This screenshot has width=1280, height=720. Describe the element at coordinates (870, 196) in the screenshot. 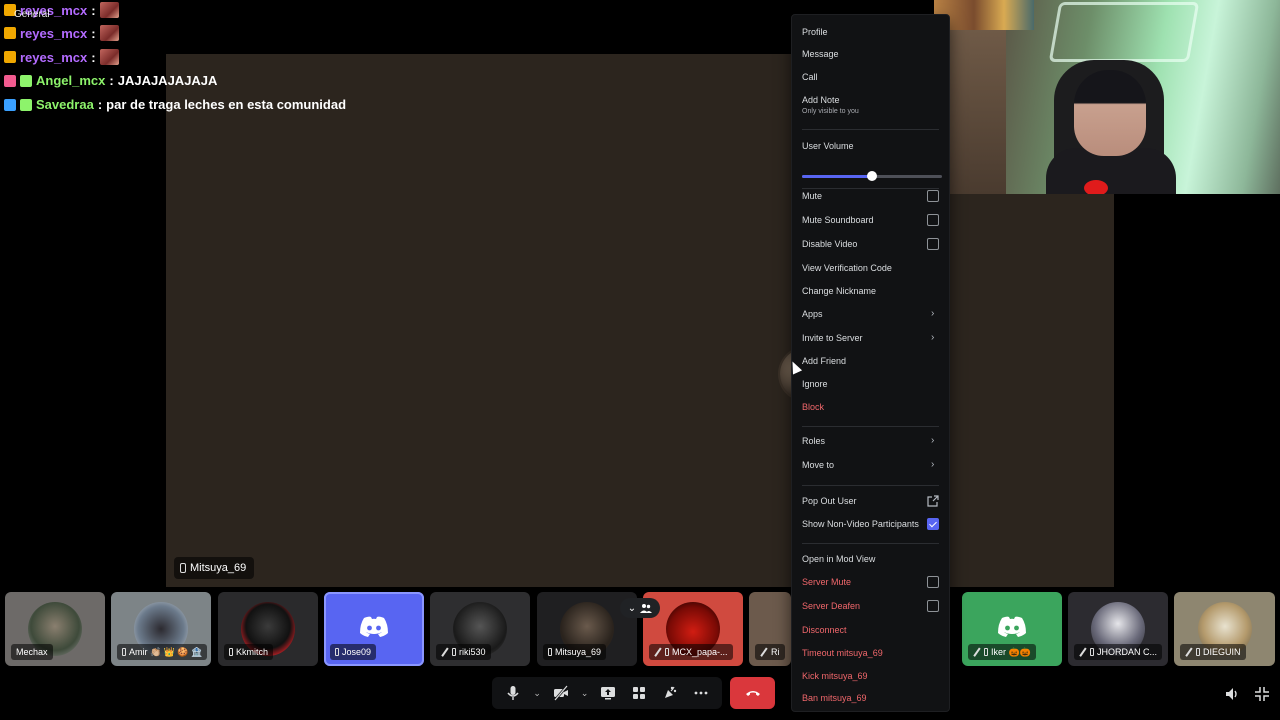

I see `menu-item-mute: Mute` at that location.